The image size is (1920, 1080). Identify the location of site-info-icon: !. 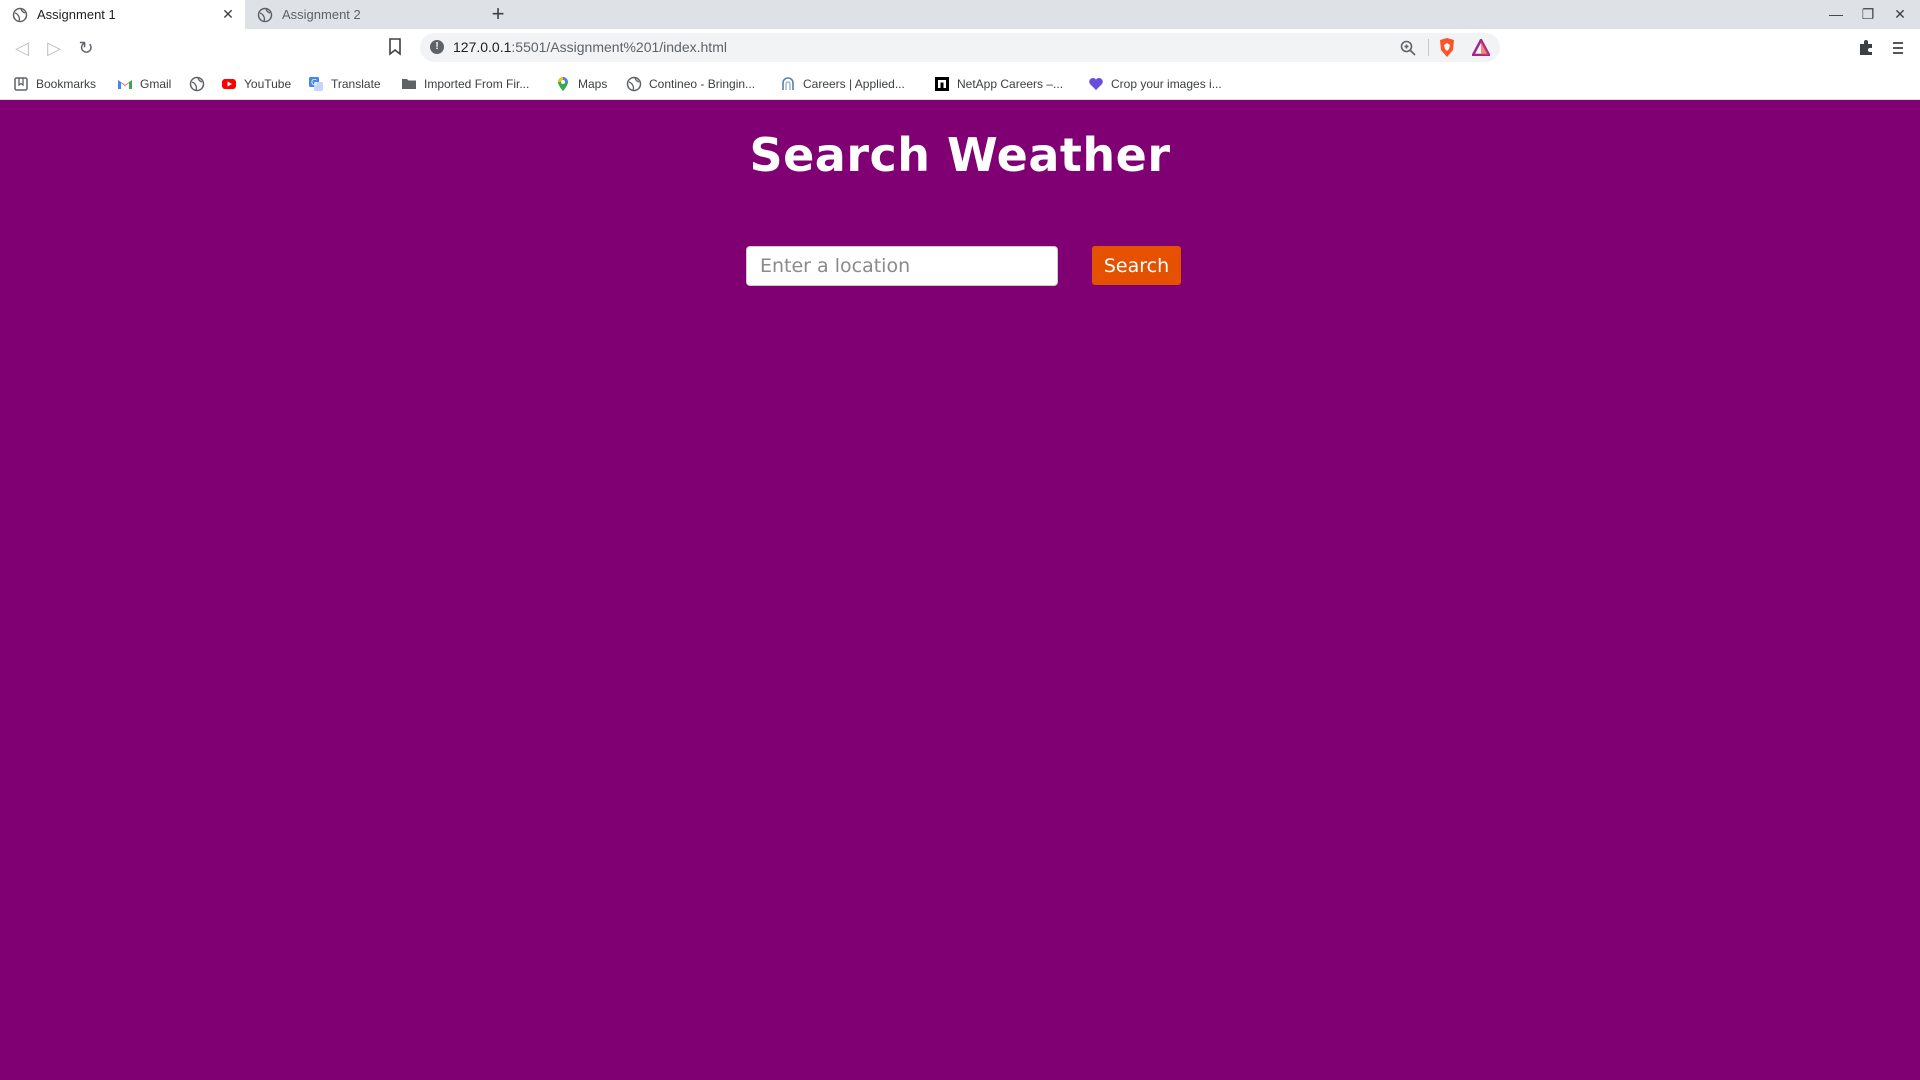
(437, 47).